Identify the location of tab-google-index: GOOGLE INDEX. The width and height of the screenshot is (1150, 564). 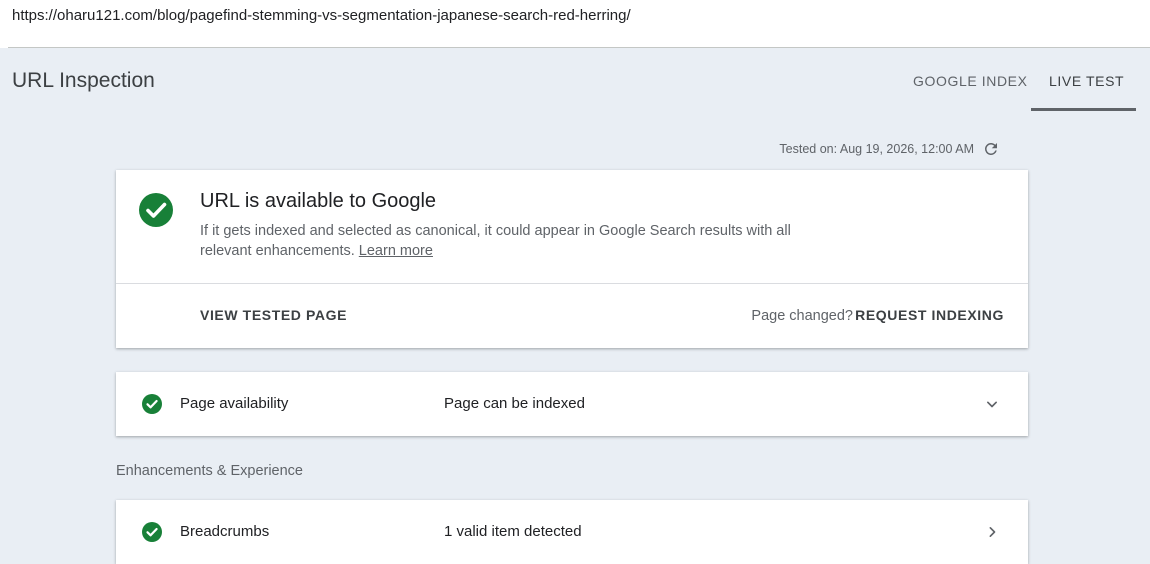
(970, 81).